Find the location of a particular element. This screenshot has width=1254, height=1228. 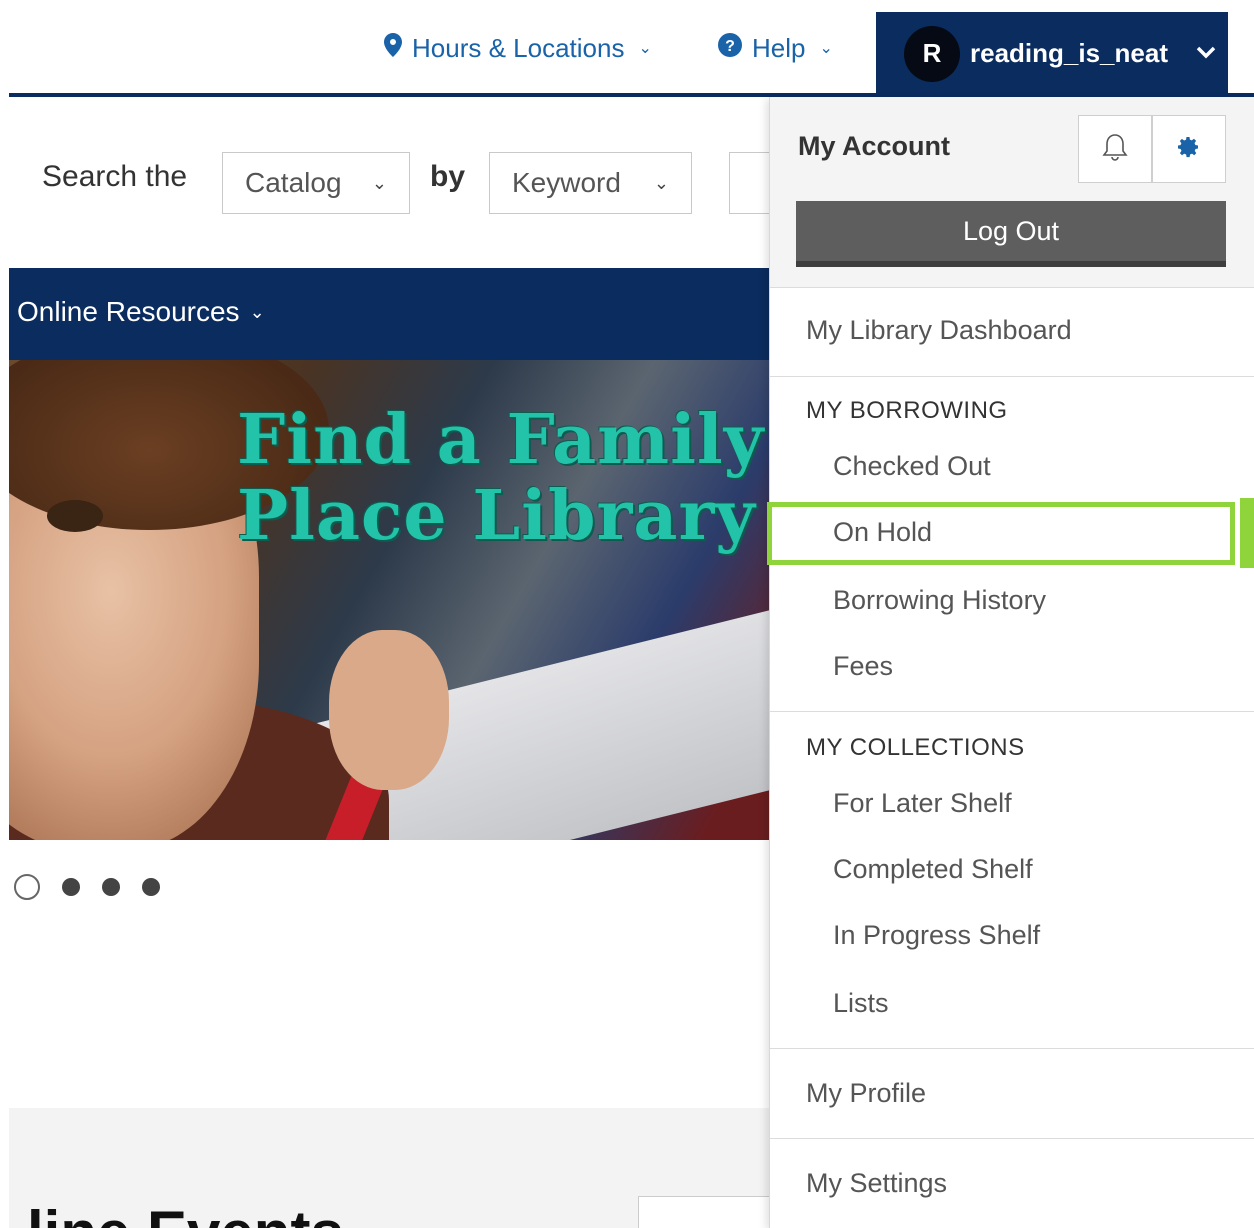

hours-locations-label: Hours & Locations is located at coordinates (518, 47).